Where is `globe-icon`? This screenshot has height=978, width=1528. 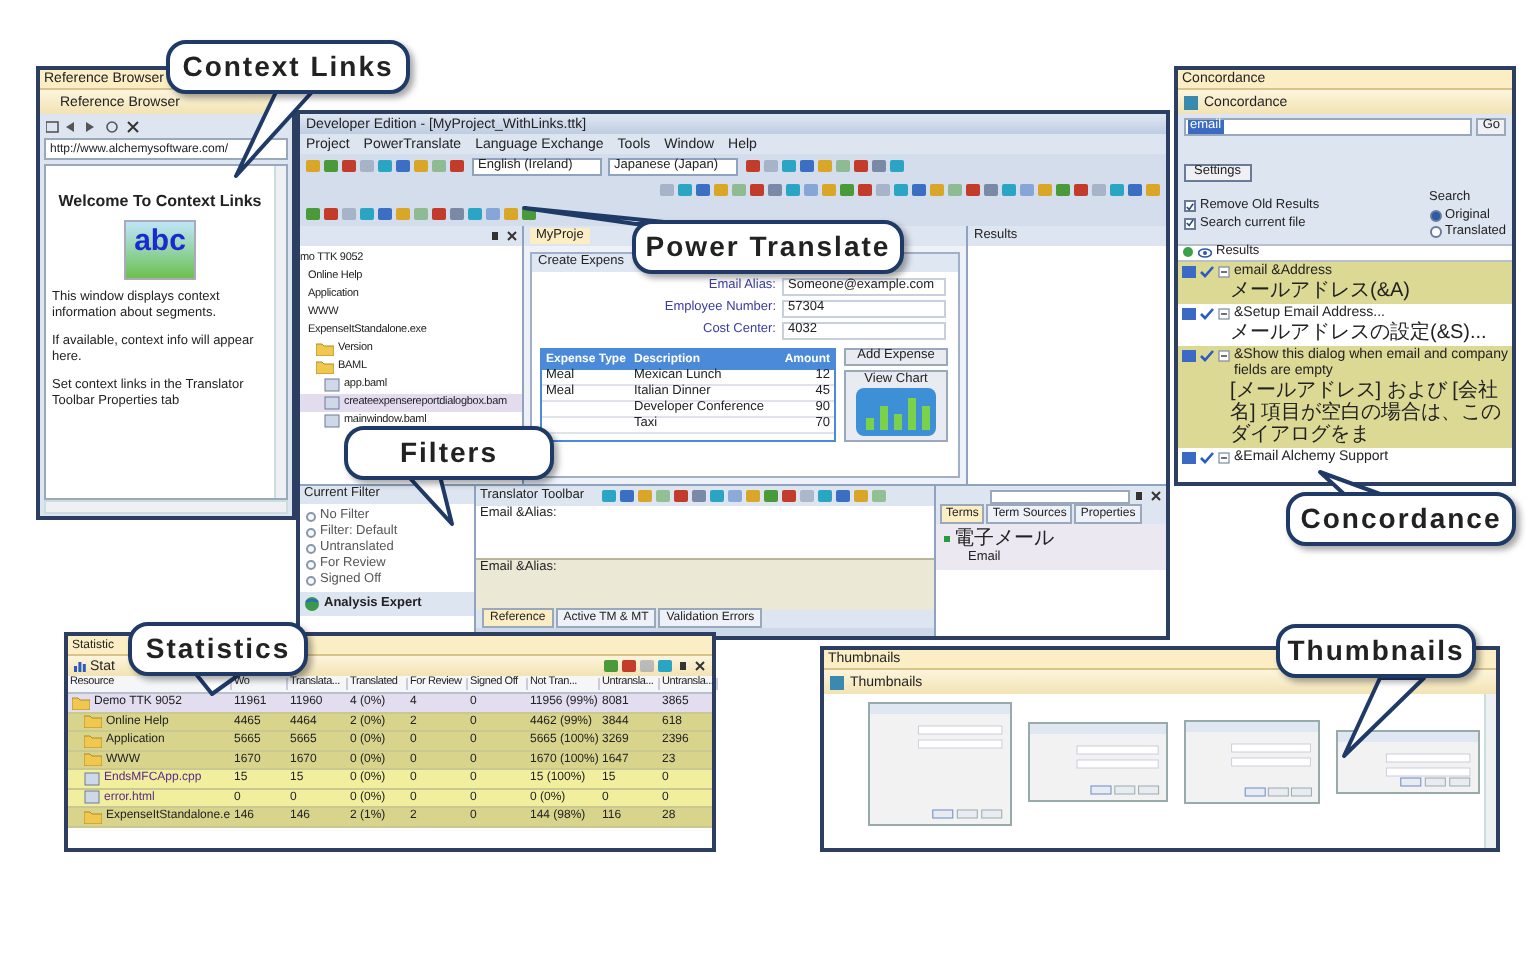
globe-icon is located at coordinates (312, 604).